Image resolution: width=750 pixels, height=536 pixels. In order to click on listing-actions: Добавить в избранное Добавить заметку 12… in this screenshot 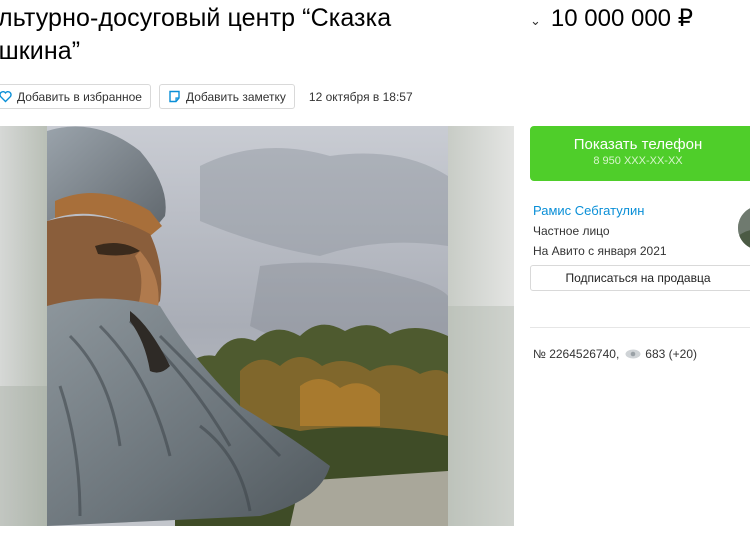, I will do `click(206, 96)`.